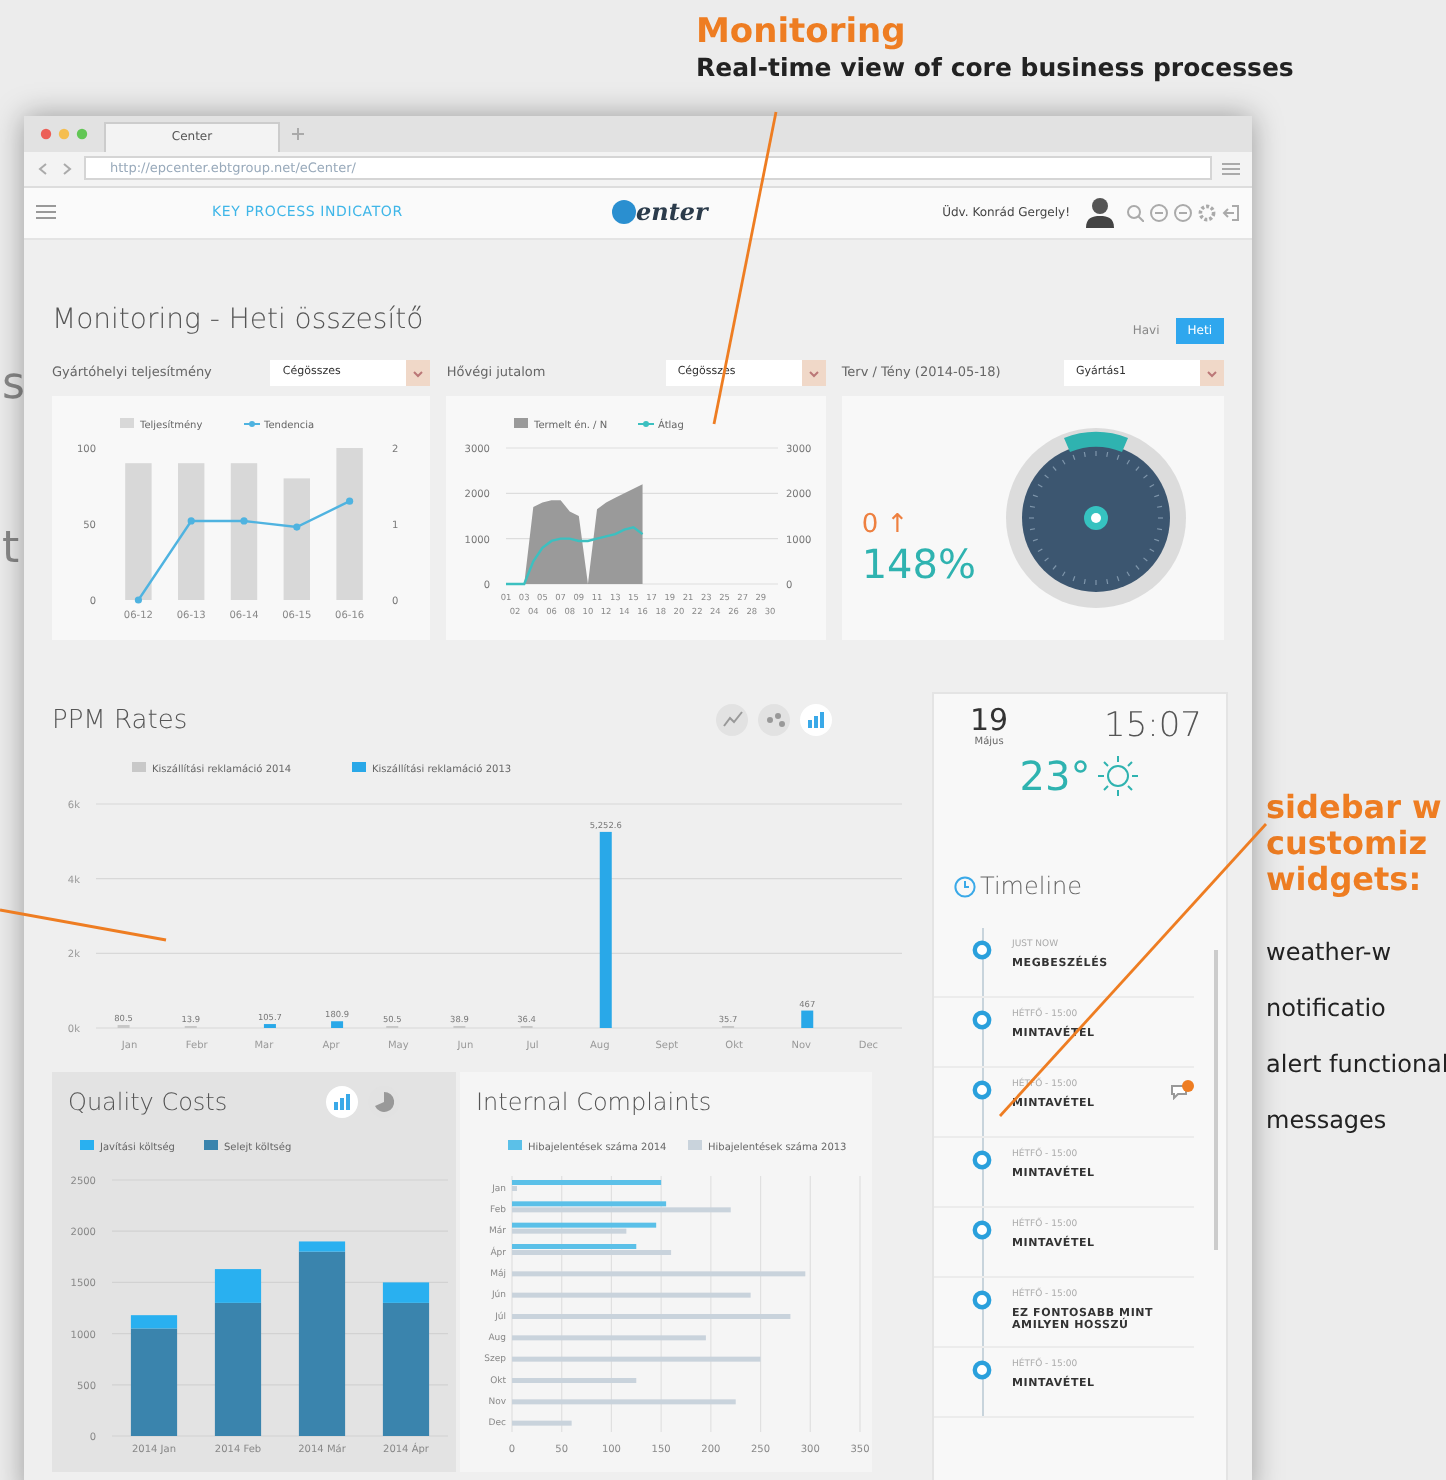  Describe the element at coordinates (672, 212) in the screenshot. I see `logo-text: enter` at that location.